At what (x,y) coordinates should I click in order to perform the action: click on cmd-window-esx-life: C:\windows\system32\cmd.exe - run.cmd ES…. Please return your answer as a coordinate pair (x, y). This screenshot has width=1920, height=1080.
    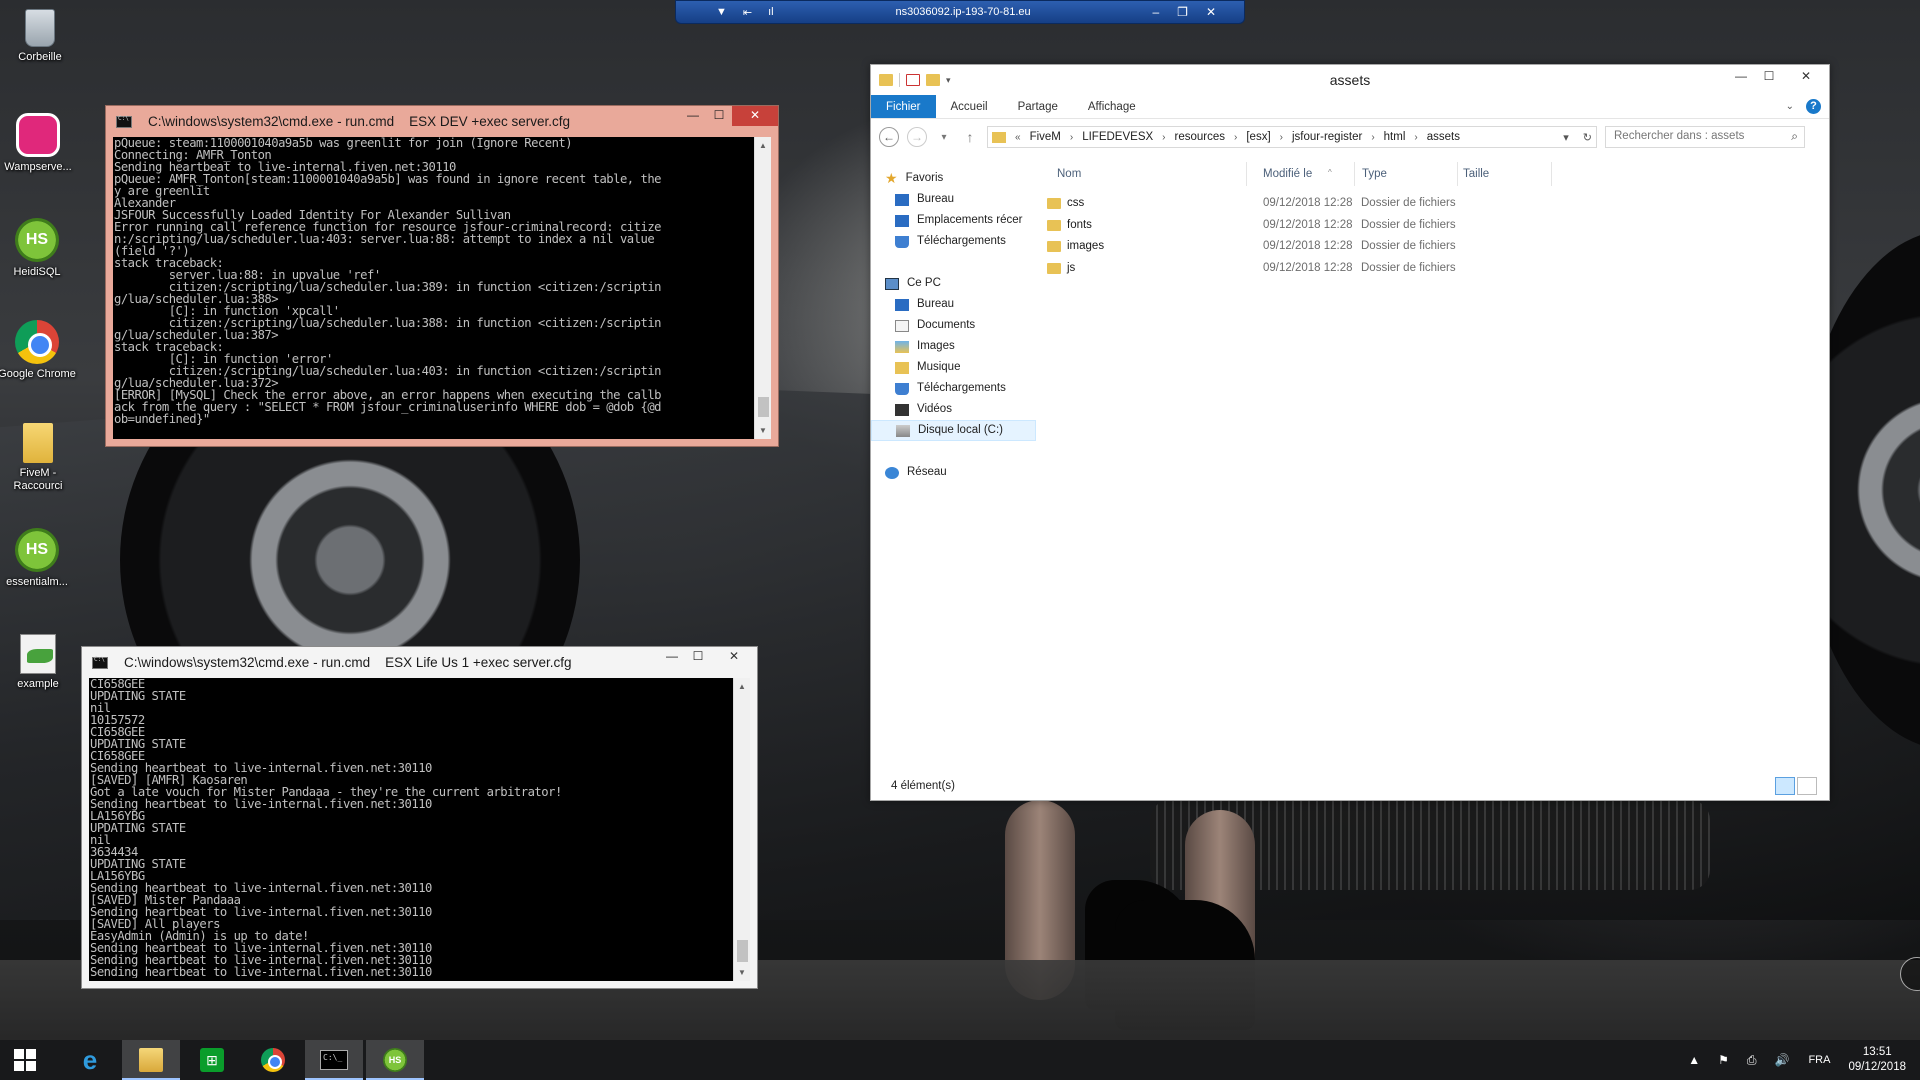
    Looking at the image, I should click on (419, 817).